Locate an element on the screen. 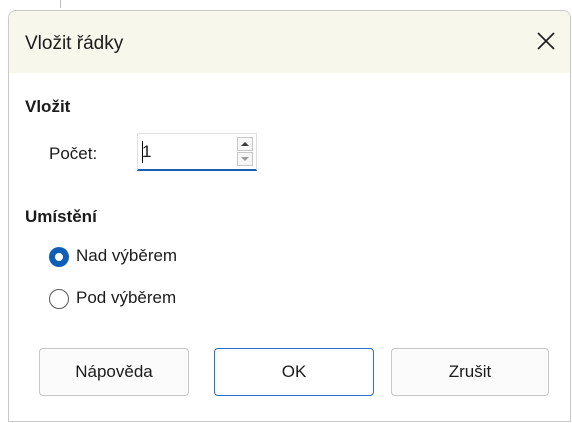  count-stepper: 1 is located at coordinates (197, 152).